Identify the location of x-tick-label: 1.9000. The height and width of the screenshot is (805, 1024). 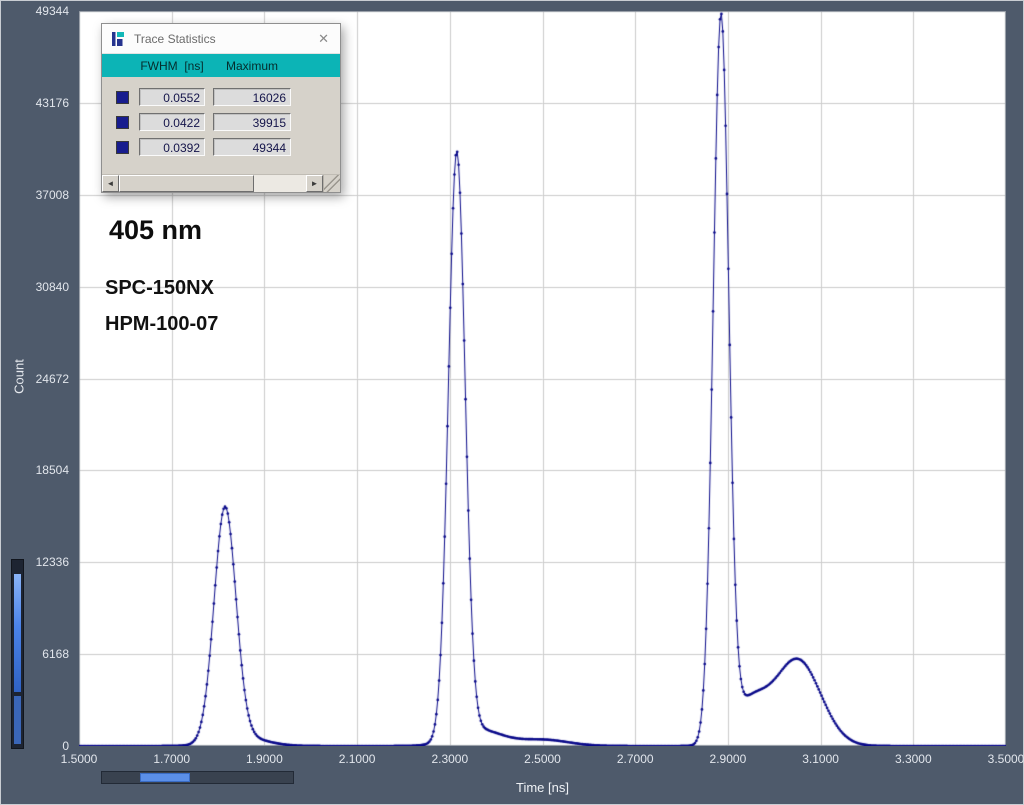
(264, 759).